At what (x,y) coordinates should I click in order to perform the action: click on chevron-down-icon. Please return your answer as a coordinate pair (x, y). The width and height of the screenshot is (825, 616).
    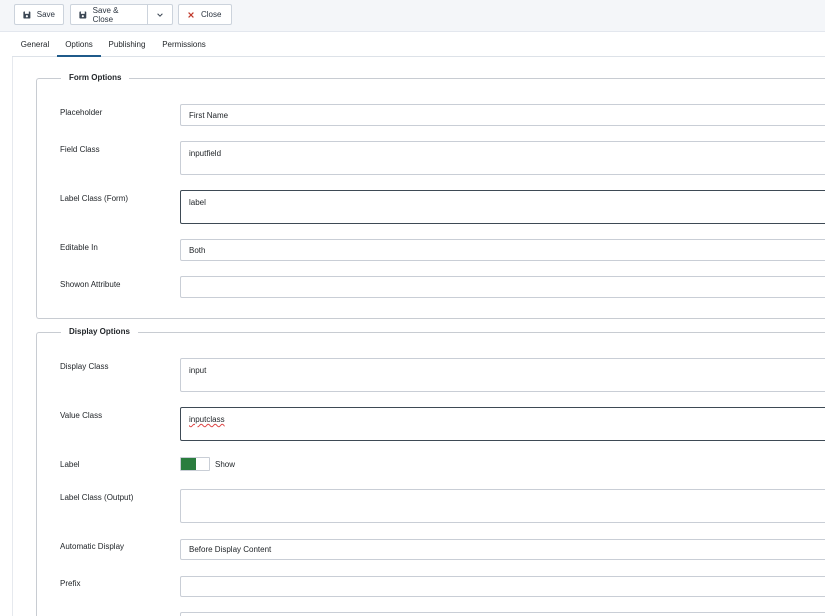
    Looking at the image, I should click on (160, 14).